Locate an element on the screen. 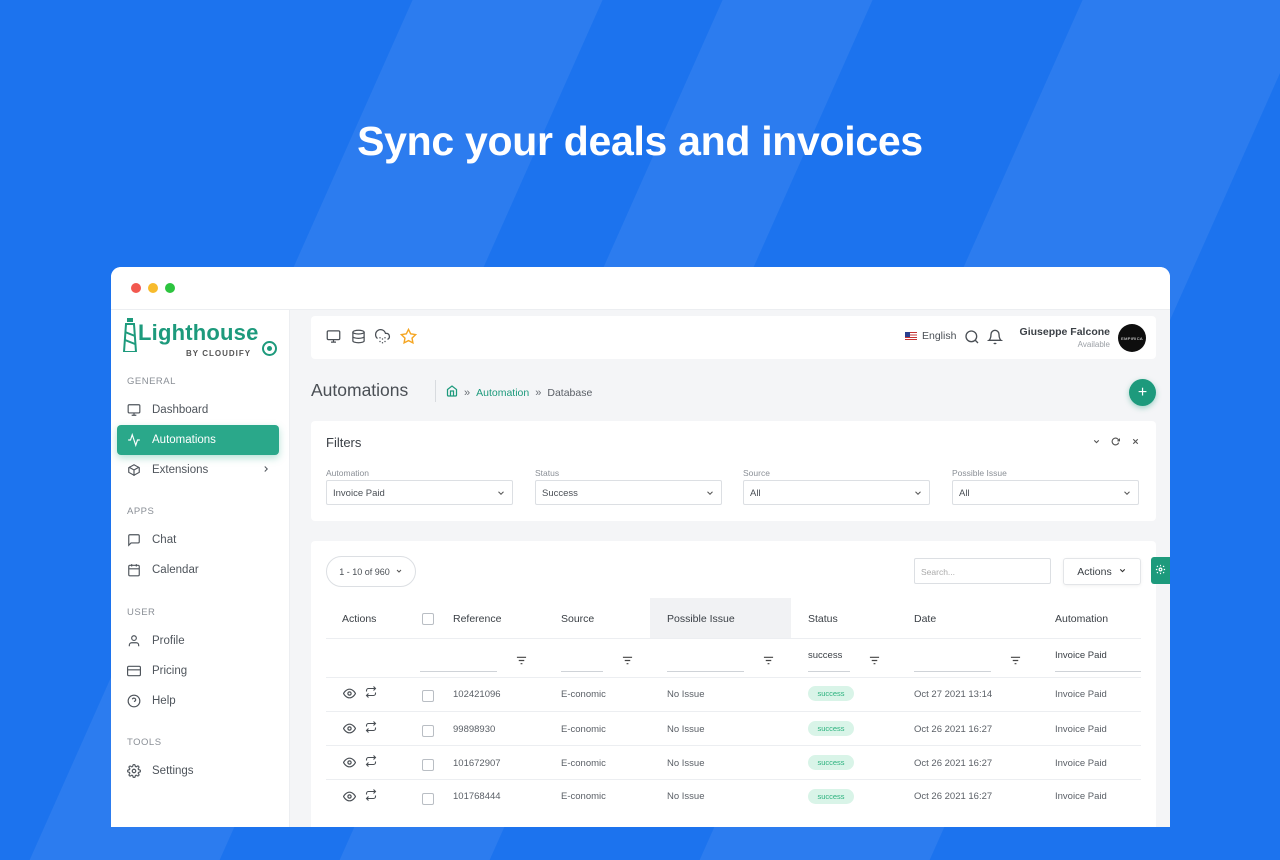 This screenshot has height=860, width=1280. filter-label-possible-issue: Possible Issue is located at coordinates (979, 473).